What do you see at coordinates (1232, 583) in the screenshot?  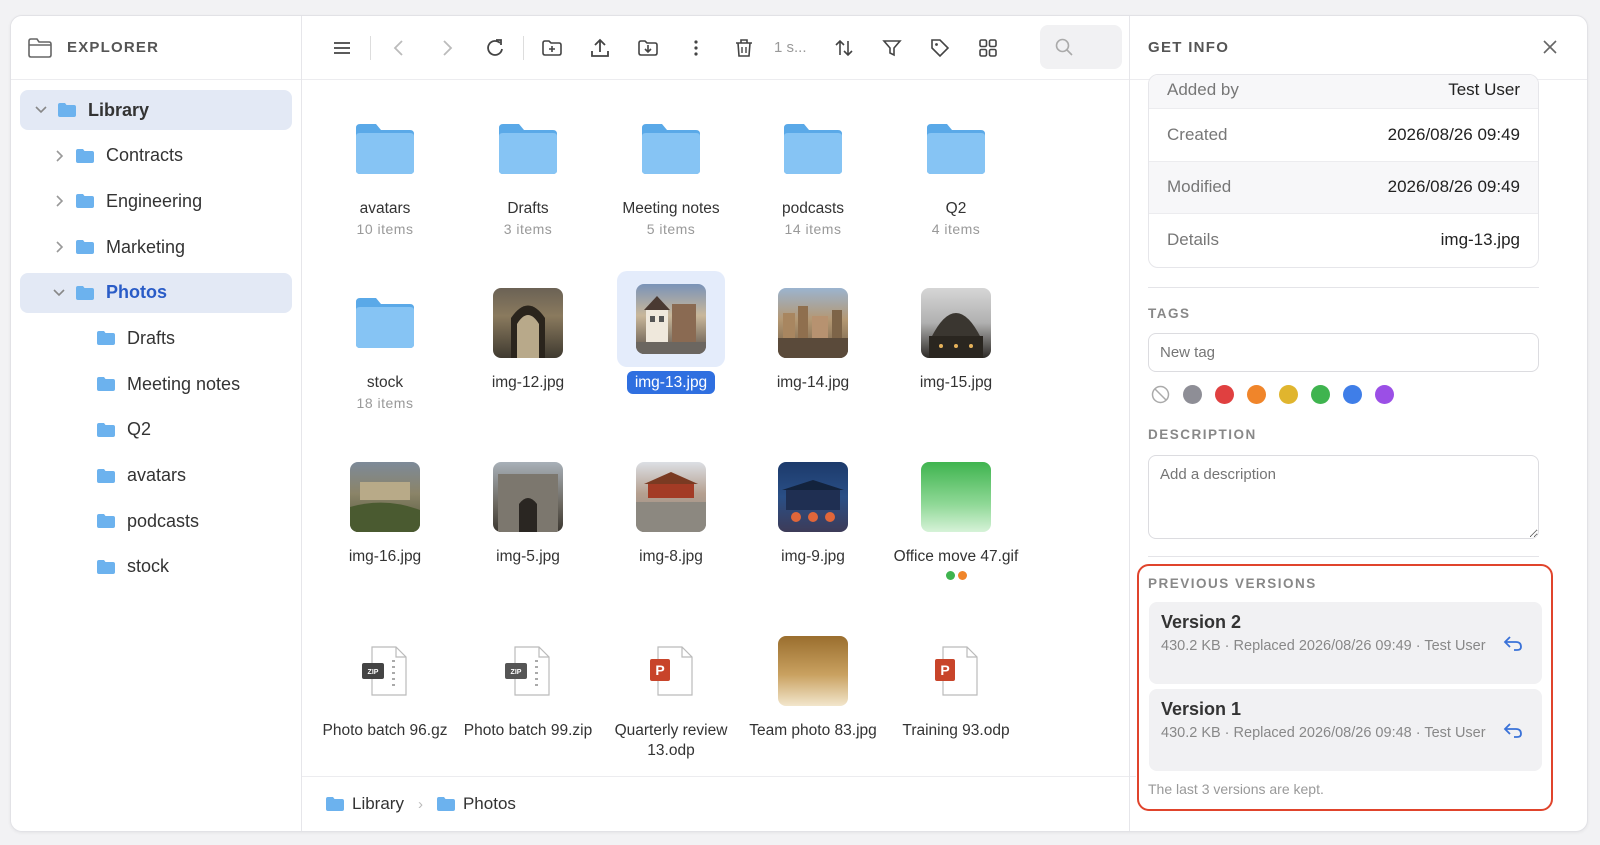 I see `versions-section-title: PREVIOUS VERSIONS` at bounding box center [1232, 583].